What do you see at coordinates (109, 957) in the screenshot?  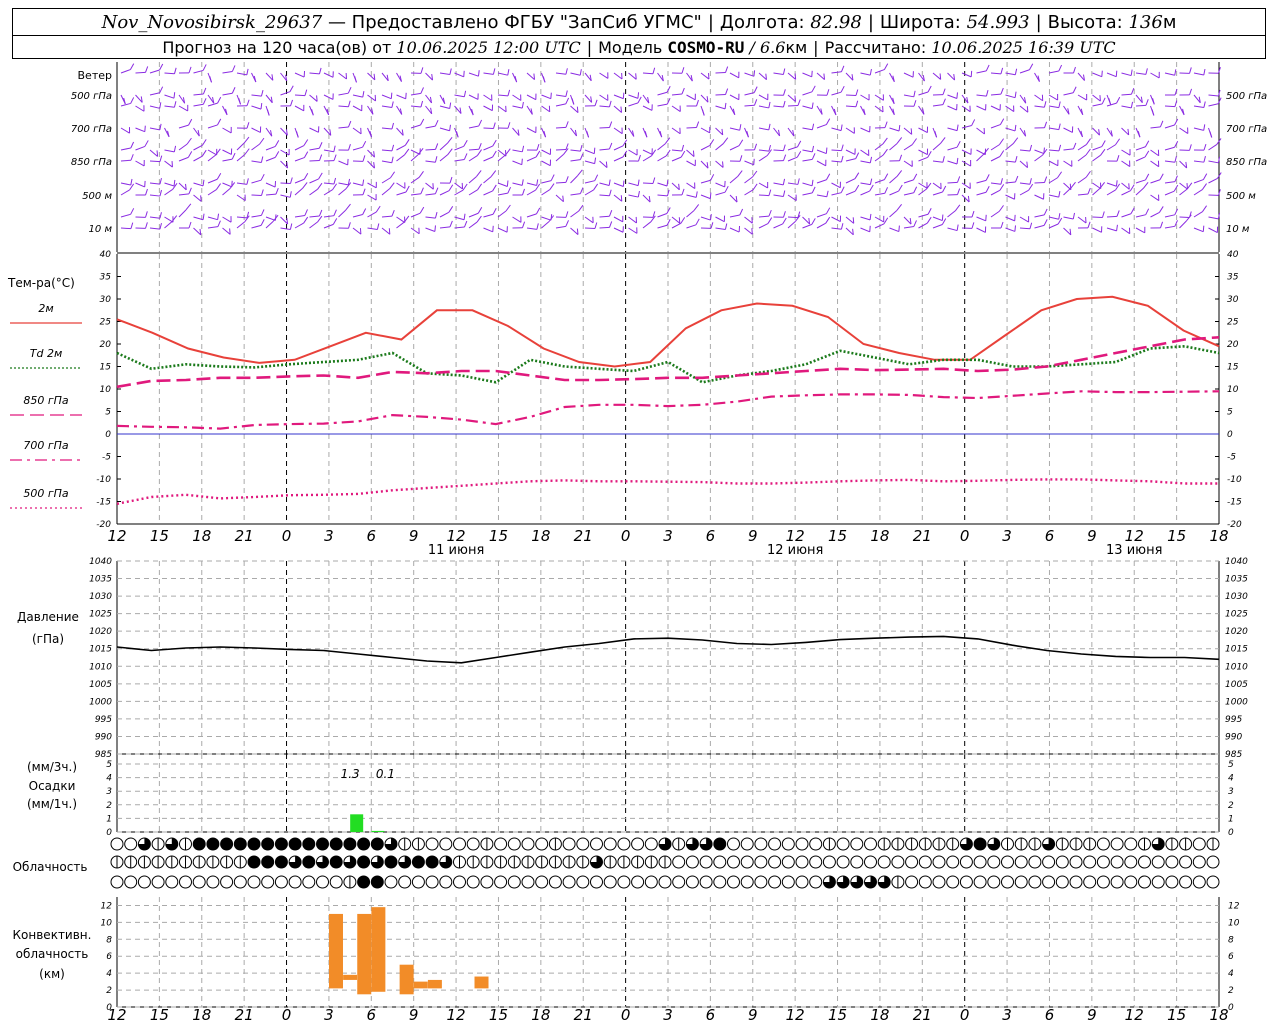 I see `conv-y-tick: 6` at bounding box center [109, 957].